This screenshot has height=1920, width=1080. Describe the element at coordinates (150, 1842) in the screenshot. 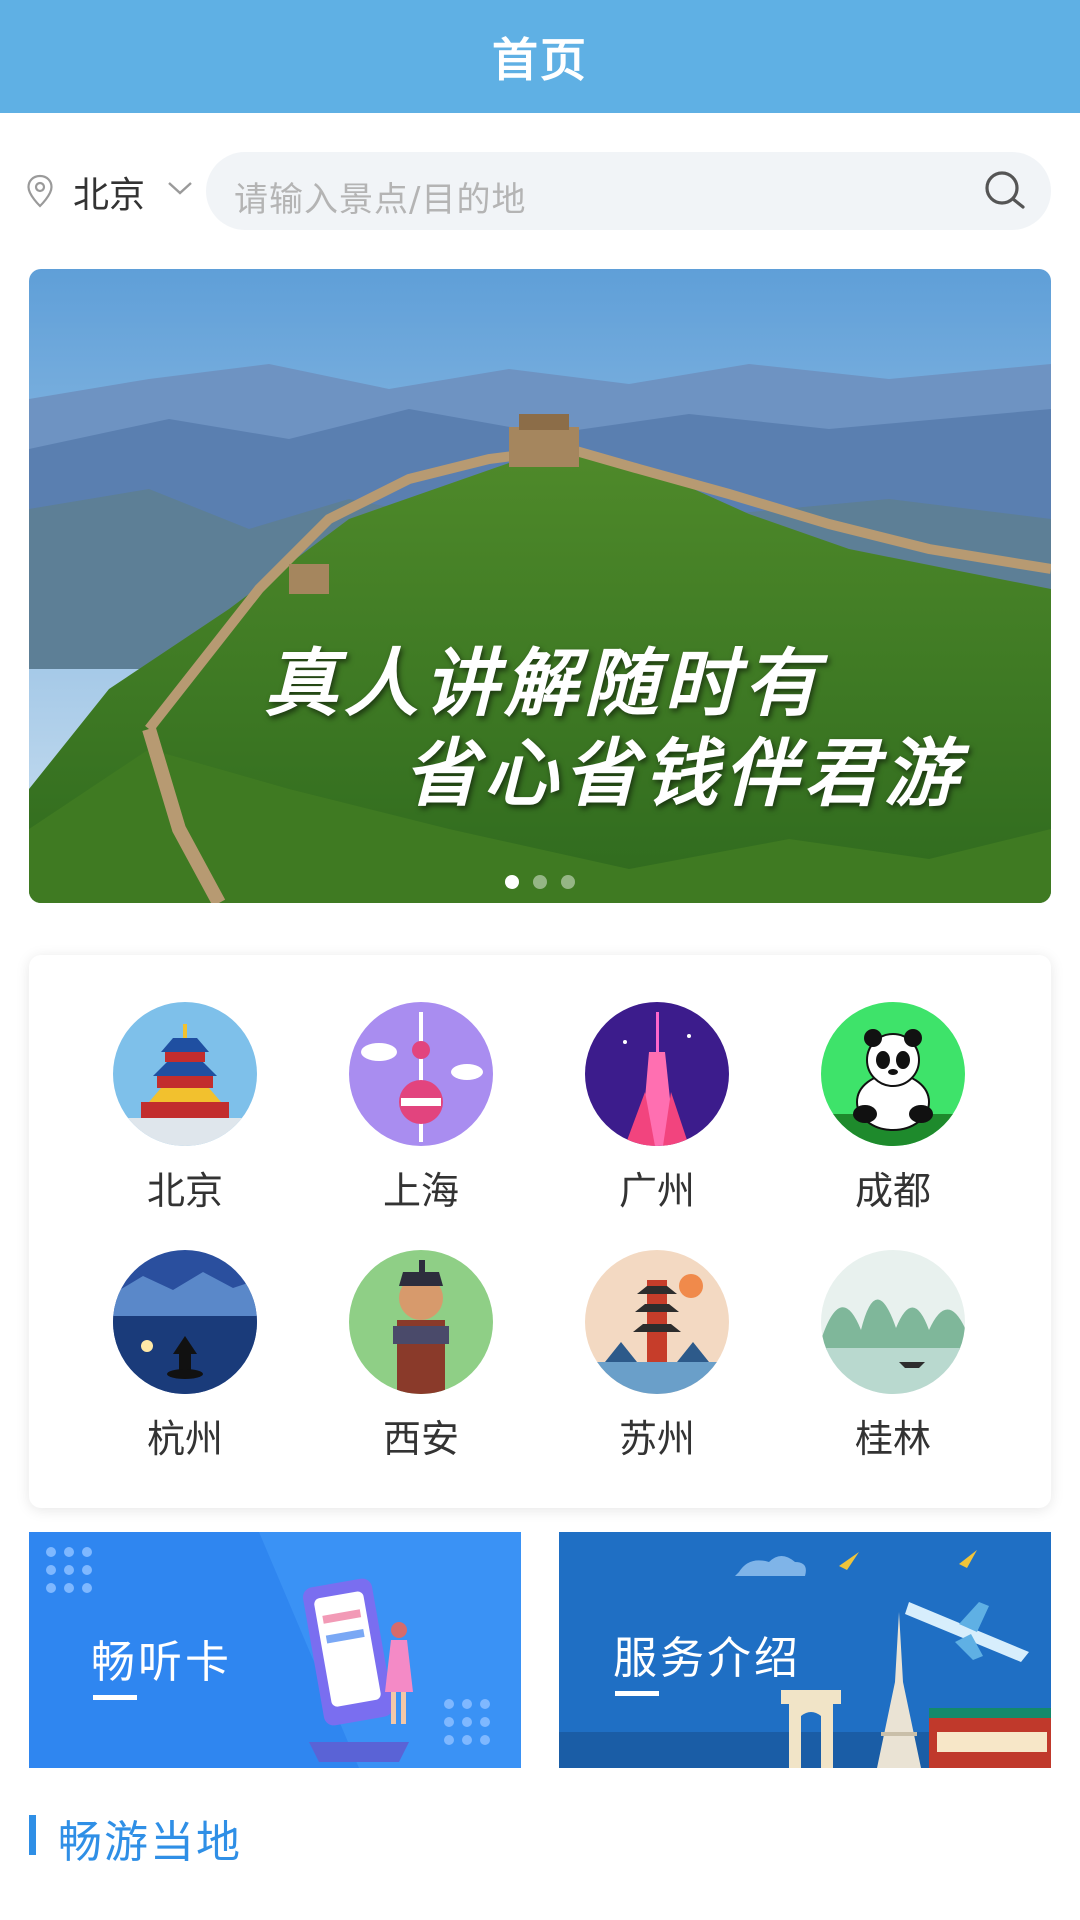

I see `section-title: 畅游当地` at that location.